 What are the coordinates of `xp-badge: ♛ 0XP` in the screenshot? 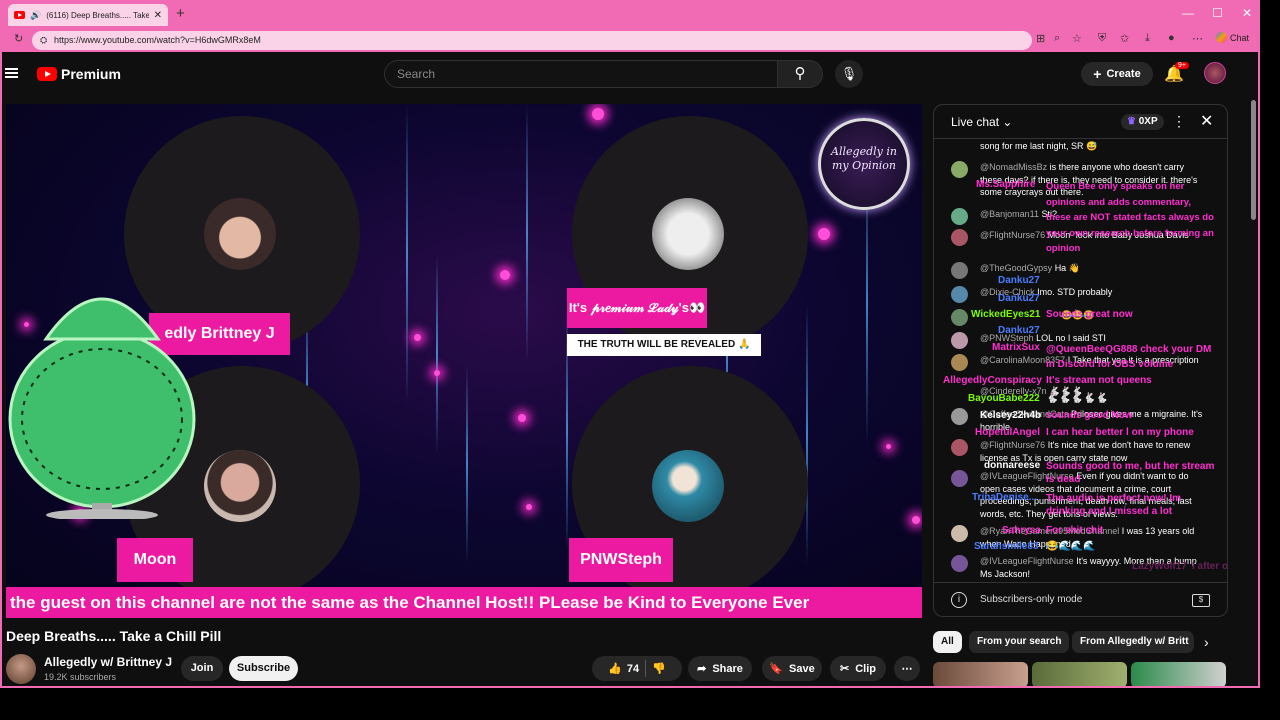 It's located at (1142, 122).